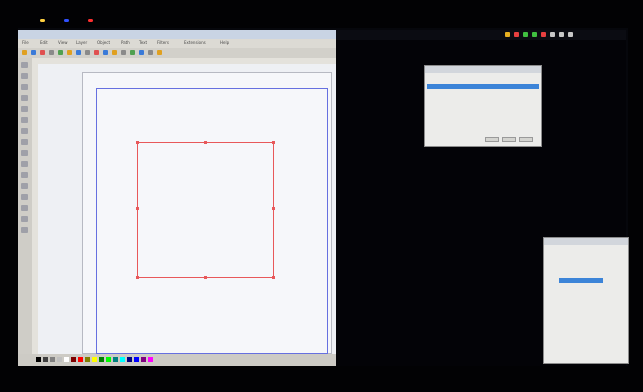  Describe the element at coordinates (586, 300) in the screenshot. I see `list-dialog-bottom` at that location.